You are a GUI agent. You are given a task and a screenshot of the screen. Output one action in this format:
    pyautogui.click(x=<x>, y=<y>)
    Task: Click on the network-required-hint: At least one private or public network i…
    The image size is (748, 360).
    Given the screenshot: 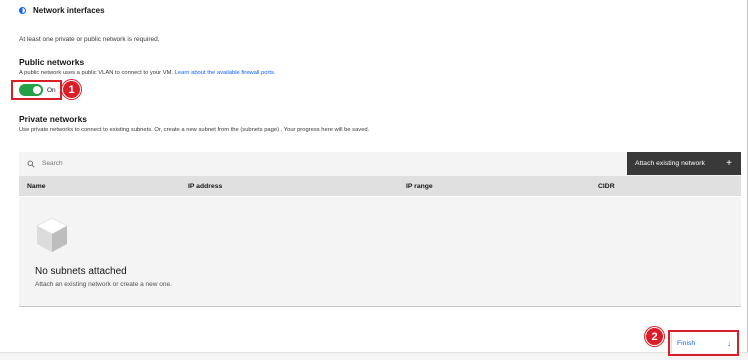 What is the action you would take?
    pyautogui.click(x=89, y=39)
    